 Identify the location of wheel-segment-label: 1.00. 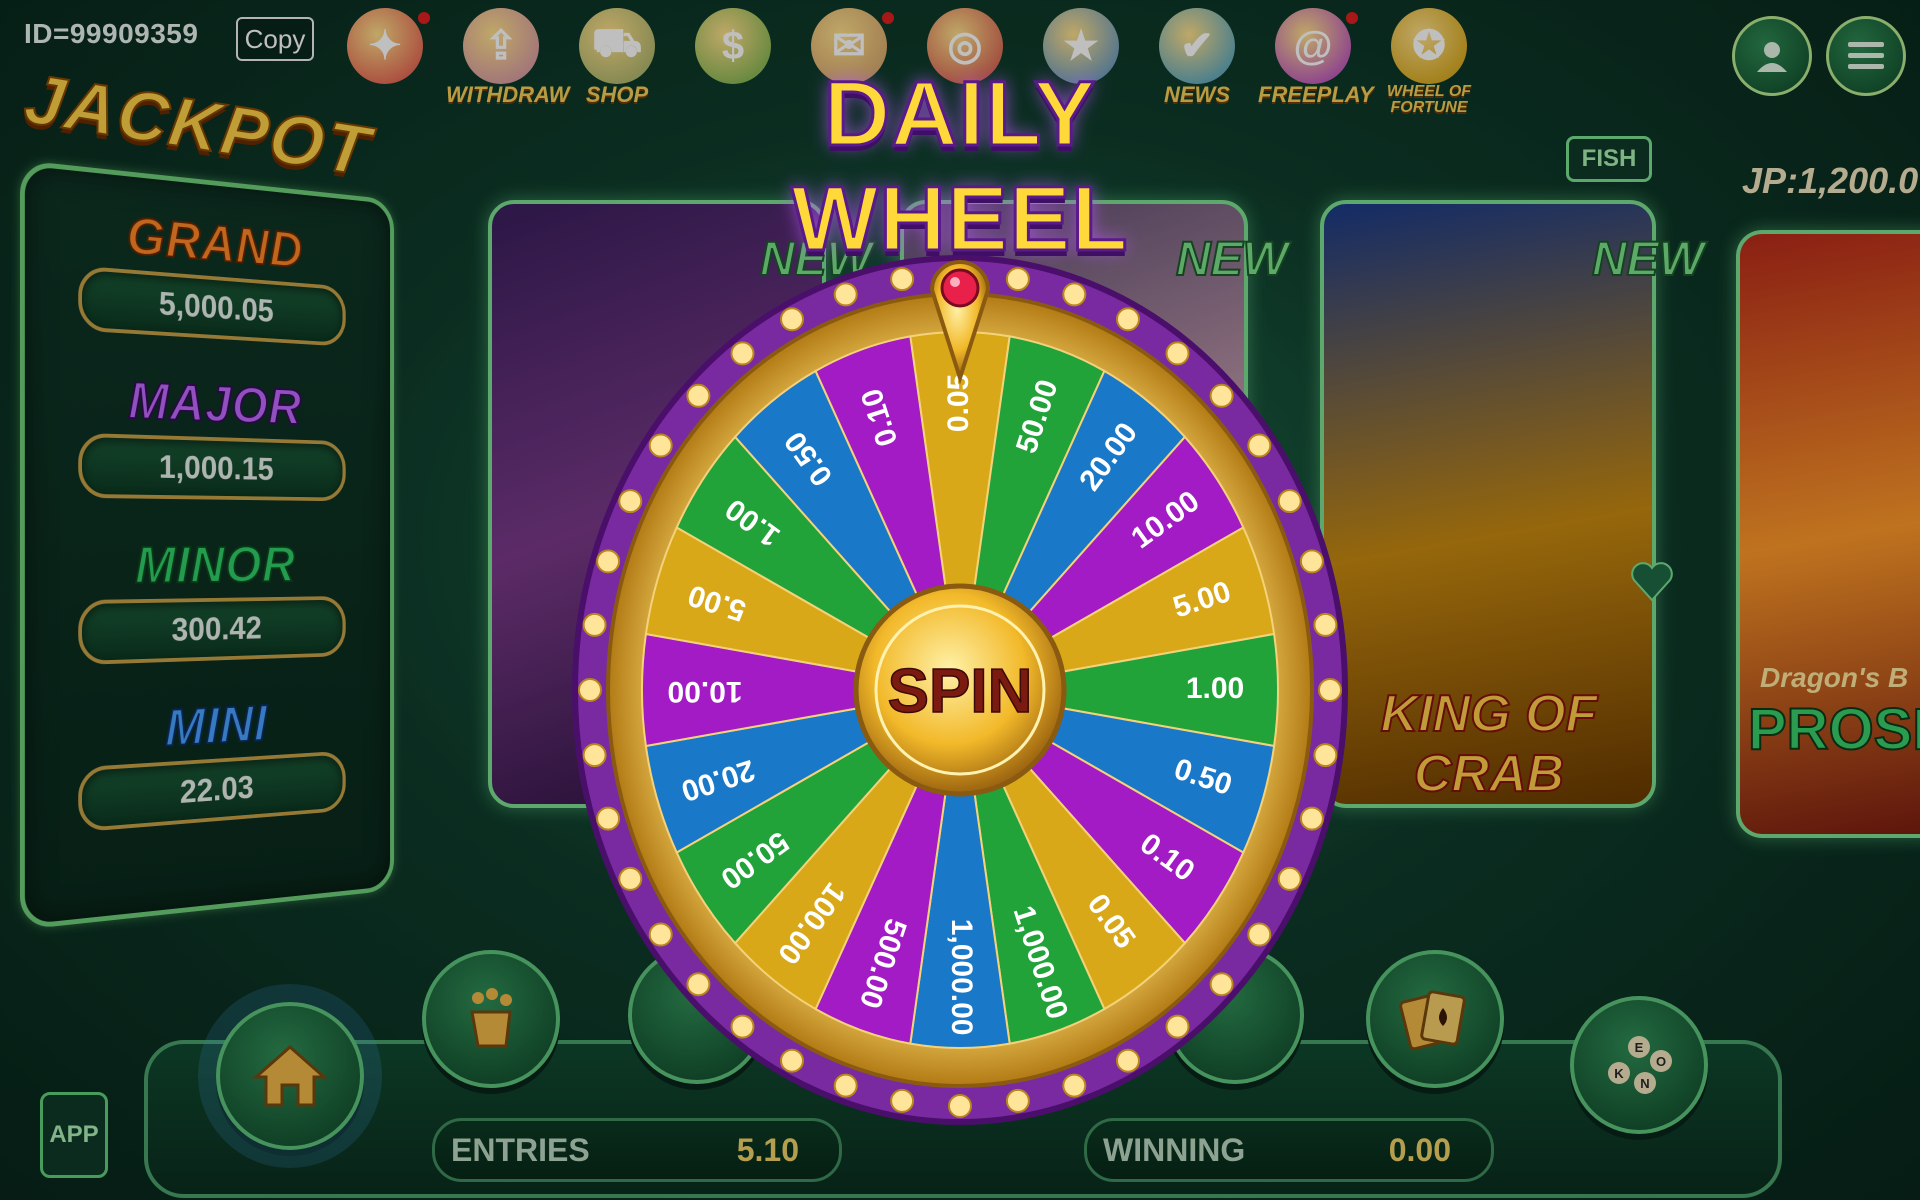
(1215, 688).